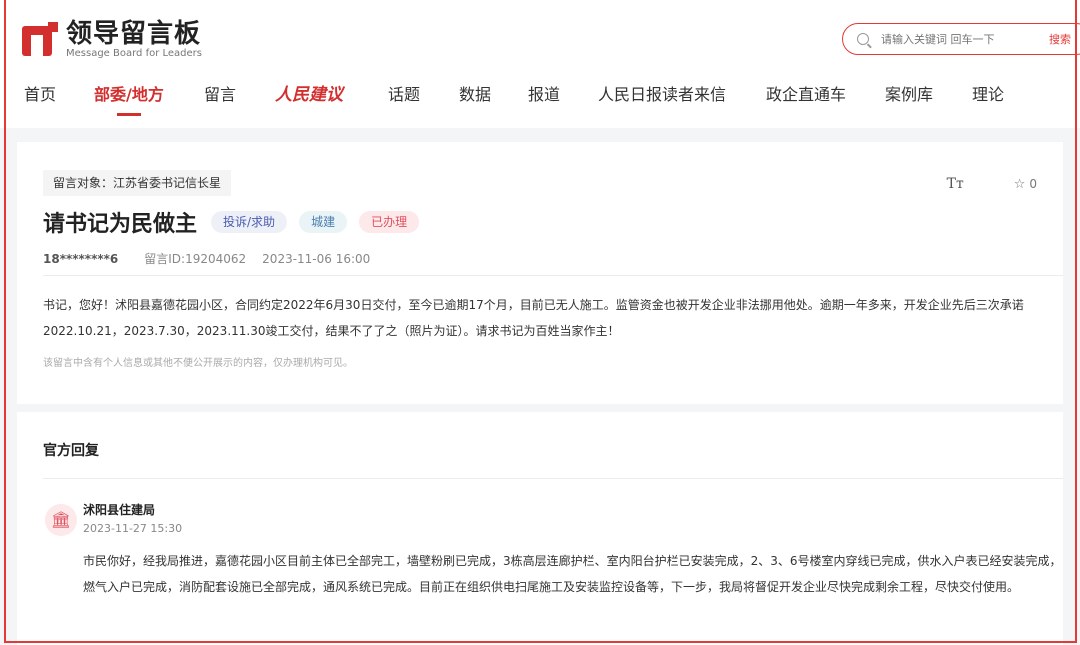 The width and height of the screenshot is (1080, 645). Describe the element at coordinates (120, 224) in the screenshot. I see `message-title: 请书记为民做主` at that location.